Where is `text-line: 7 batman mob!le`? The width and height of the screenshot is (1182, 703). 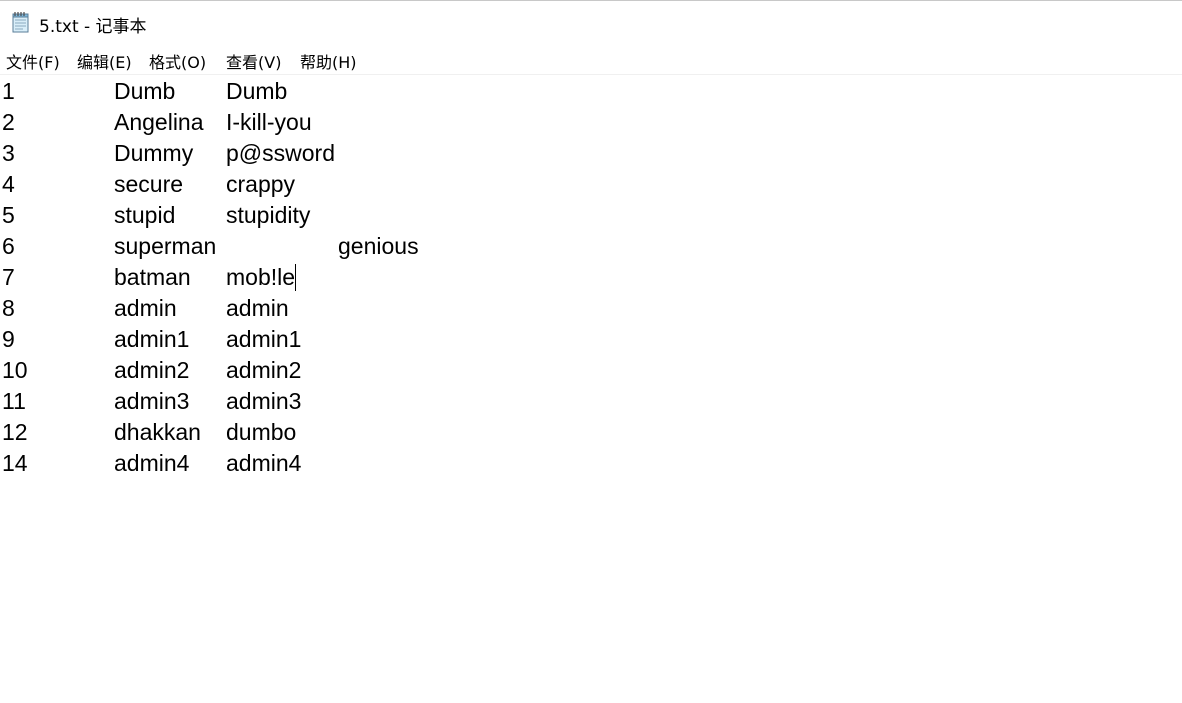
text-line: 7 batman mob!le is located at coordinates (148, 277).